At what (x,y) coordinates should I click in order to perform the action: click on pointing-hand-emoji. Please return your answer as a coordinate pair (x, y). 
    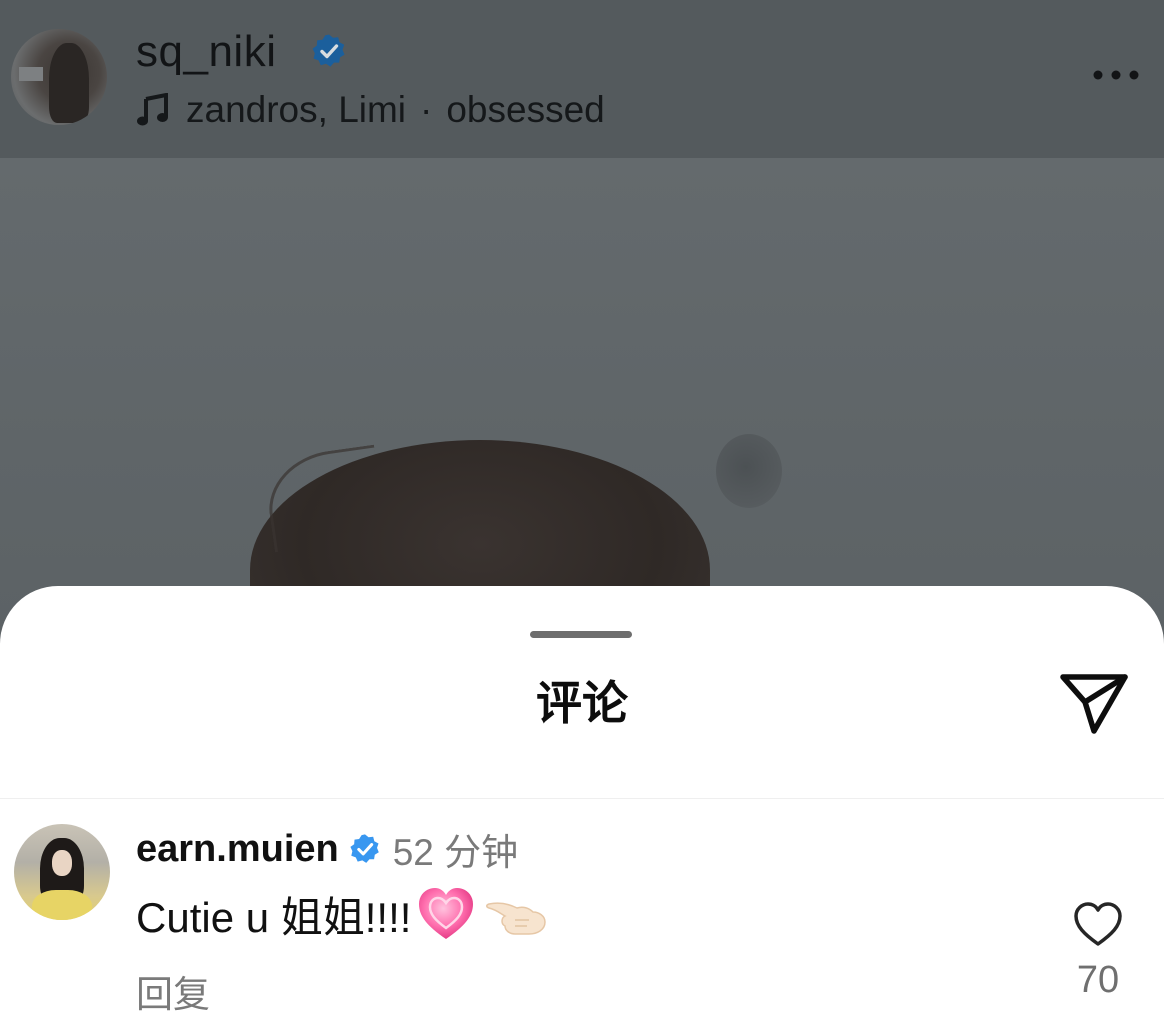
    Looking at the image, I should click on (516, 918).